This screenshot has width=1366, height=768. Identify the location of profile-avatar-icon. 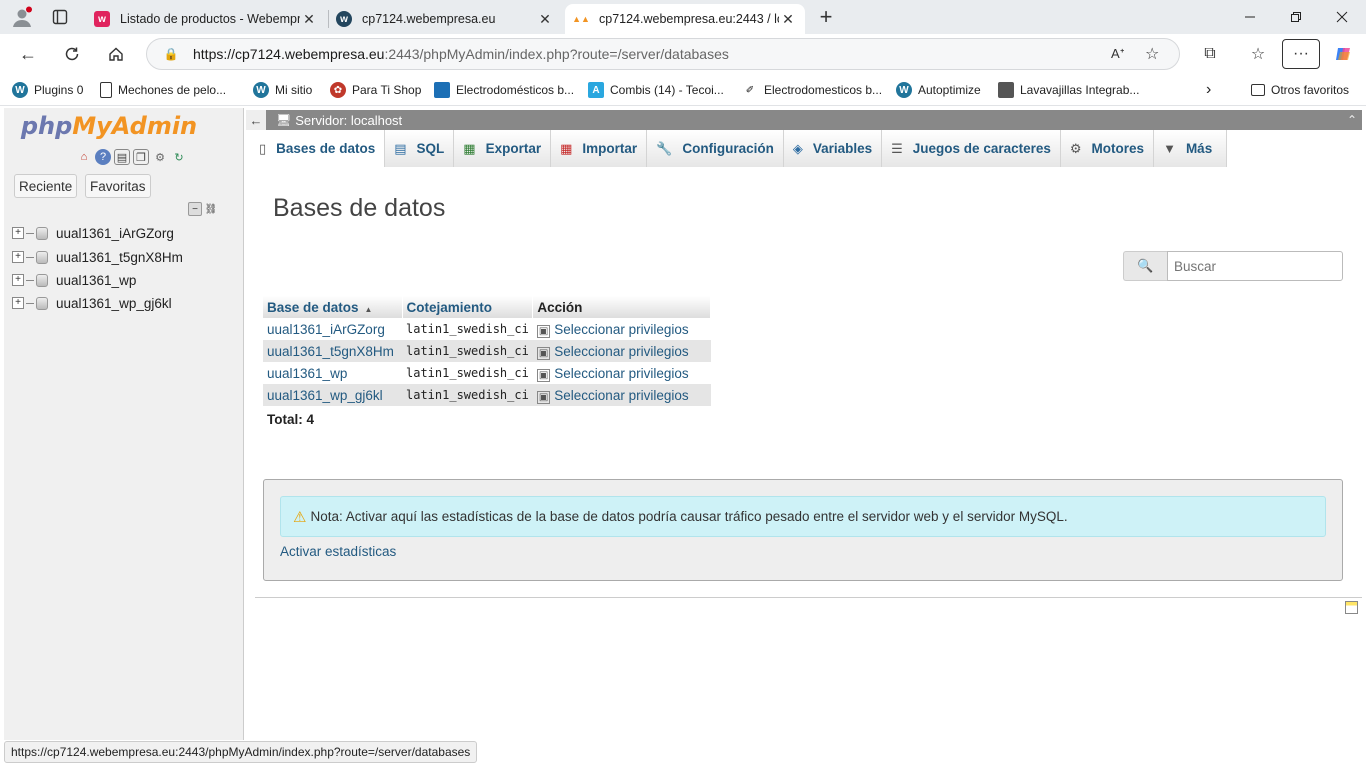
(22, 17).